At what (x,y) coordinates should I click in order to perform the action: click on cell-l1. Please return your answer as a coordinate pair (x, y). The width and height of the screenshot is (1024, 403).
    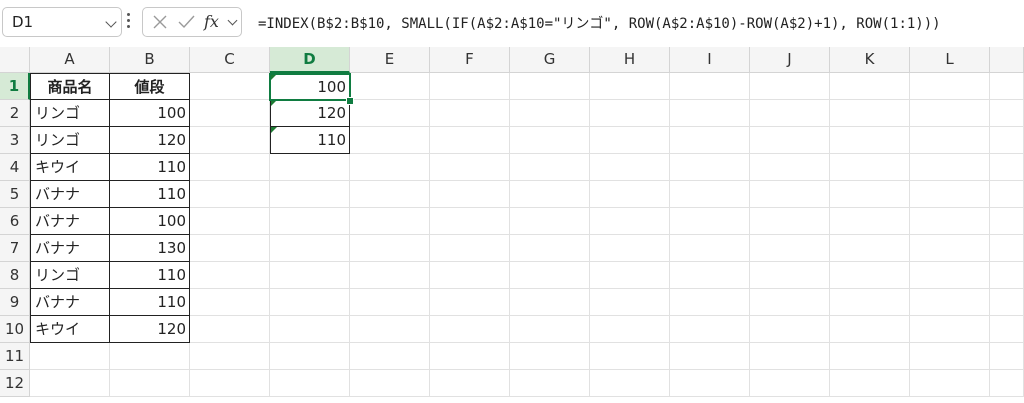
    Looking at the image, I should click on (950, 86).